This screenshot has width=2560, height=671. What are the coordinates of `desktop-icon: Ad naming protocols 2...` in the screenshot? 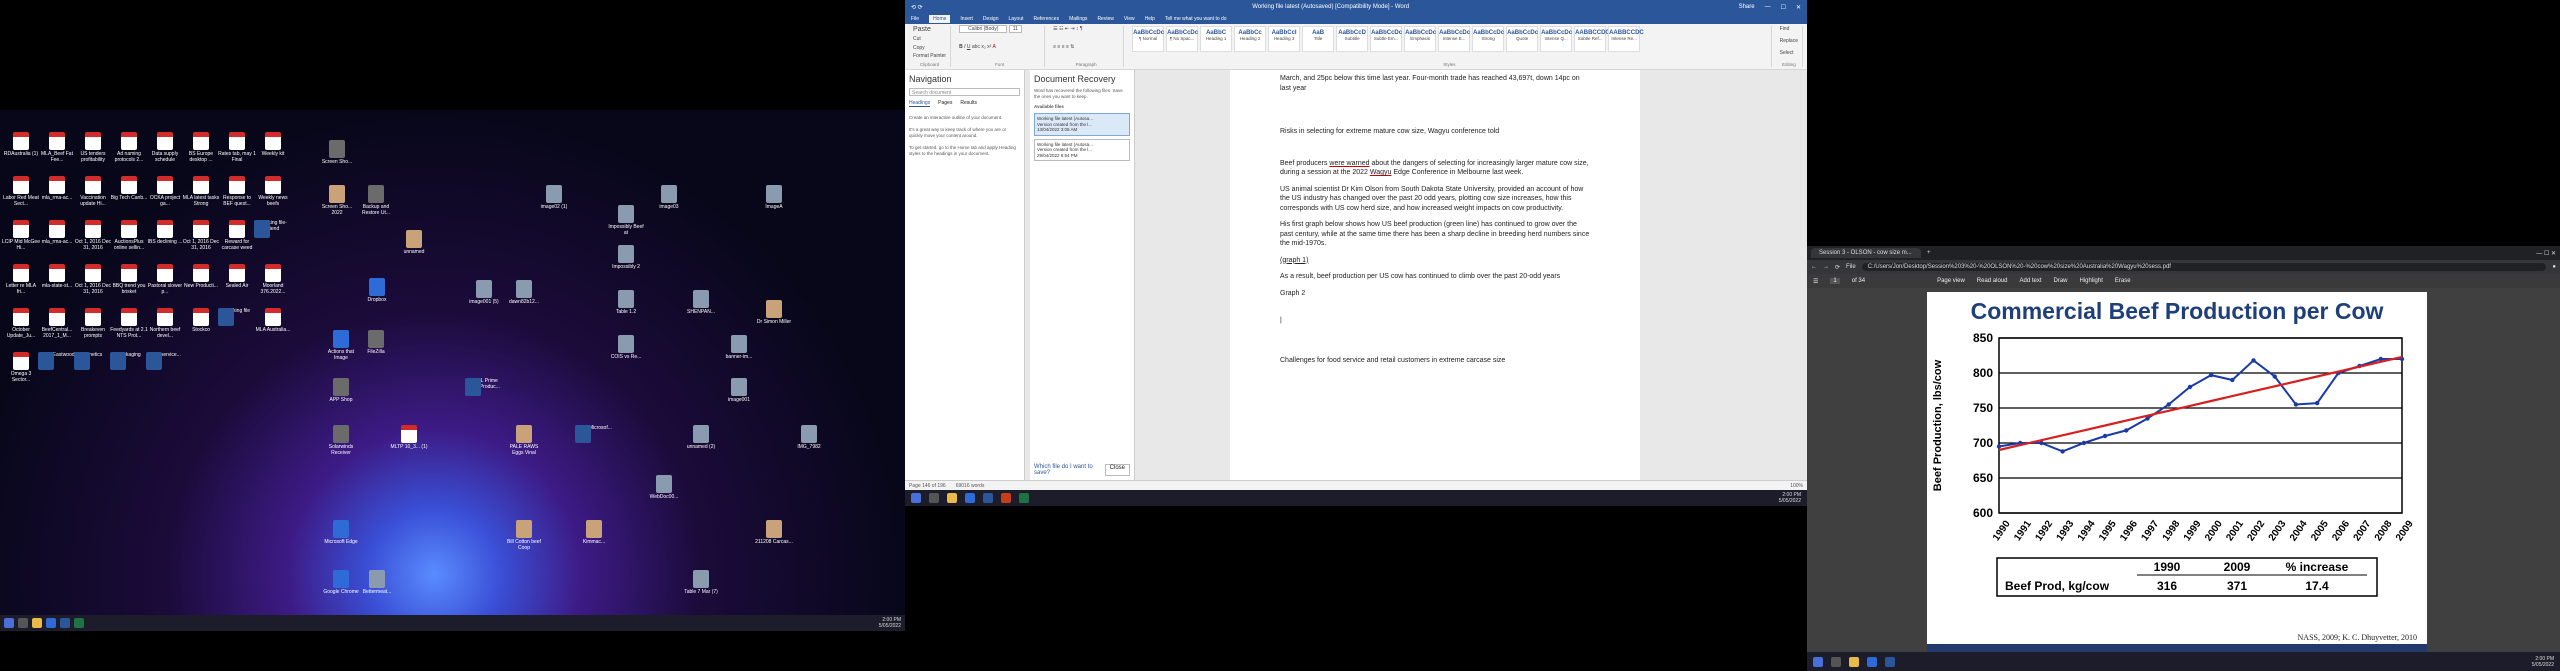 It's located at (129, 147).